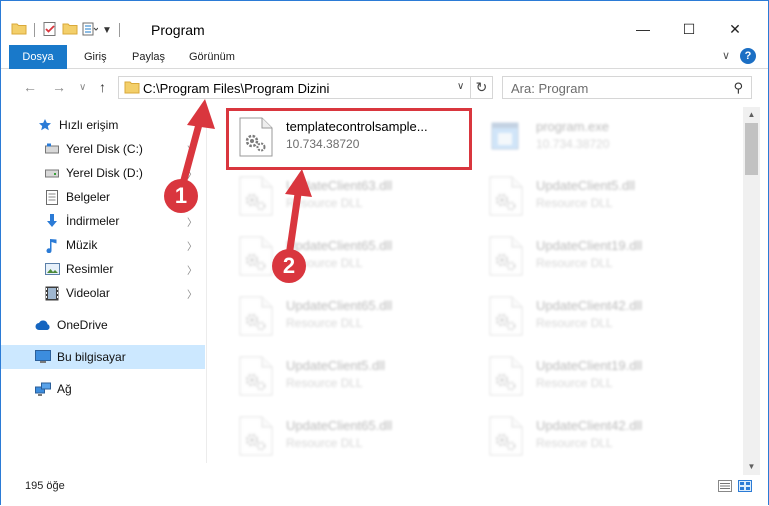 Image resolution: width=769 pixels, height=506 pixels. What do you see at coordinates (89, 125) in the screenshot?
I see `sidebar-item-label: Hızlı erişim` at bounding box center [89, 125].